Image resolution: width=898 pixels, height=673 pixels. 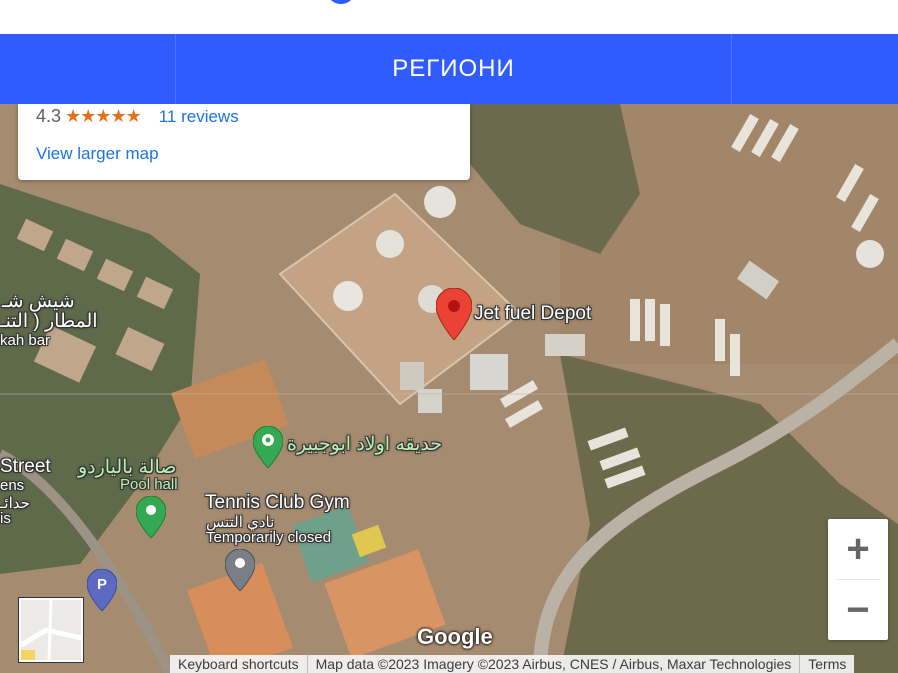 What do you see at coordinates (102, 584) in the screenshot?
I see `svg-text: P` at bounding box center [102, 584].